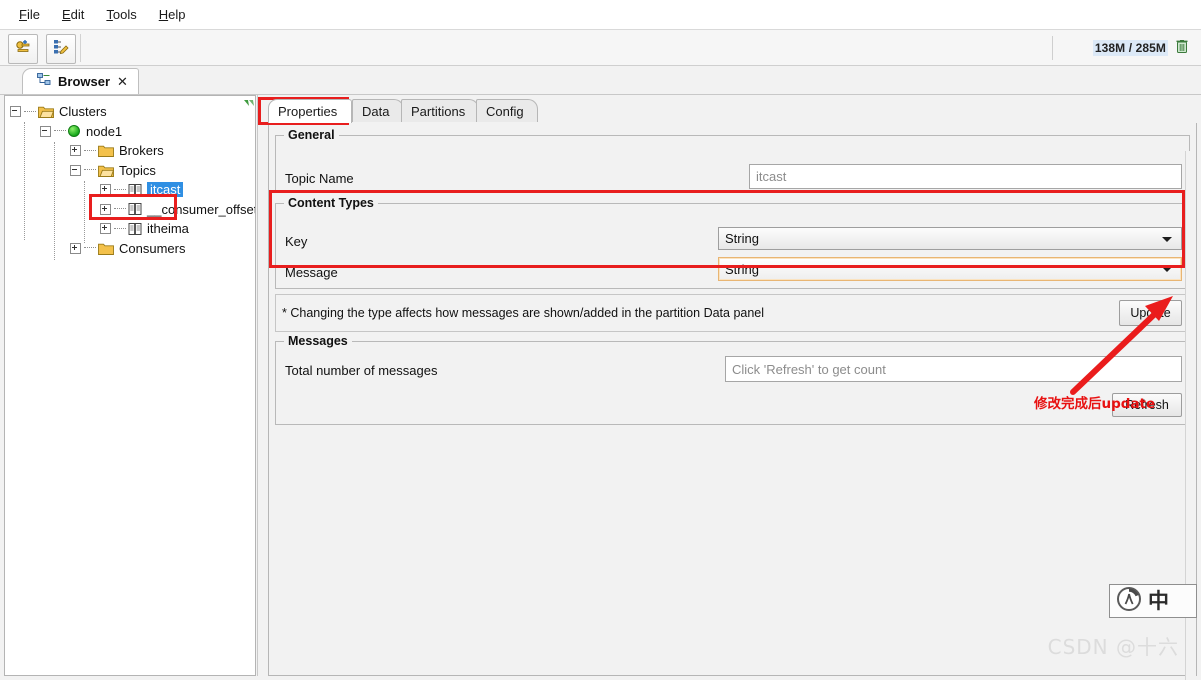 This screenshot has width=1201, height=680. I want to click on tree-item-node1: node1, so click(130, 132).